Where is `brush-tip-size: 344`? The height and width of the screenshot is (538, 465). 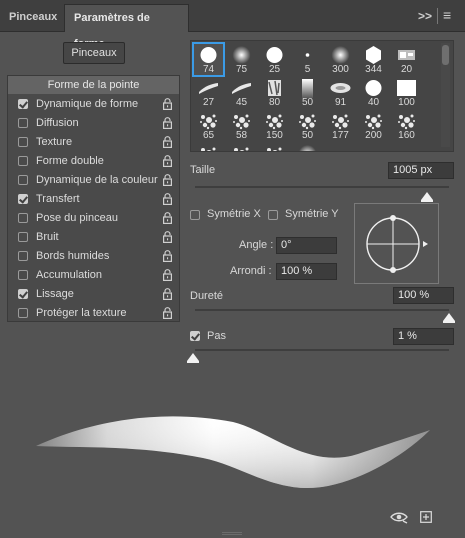
brush-tip-size: 344 is located at coordinates (373, 69).